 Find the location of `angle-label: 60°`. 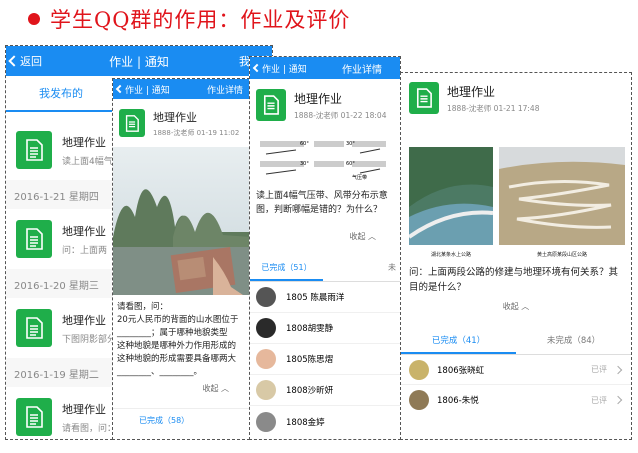

angle-label: 60° is located at coordinates (304, 144).